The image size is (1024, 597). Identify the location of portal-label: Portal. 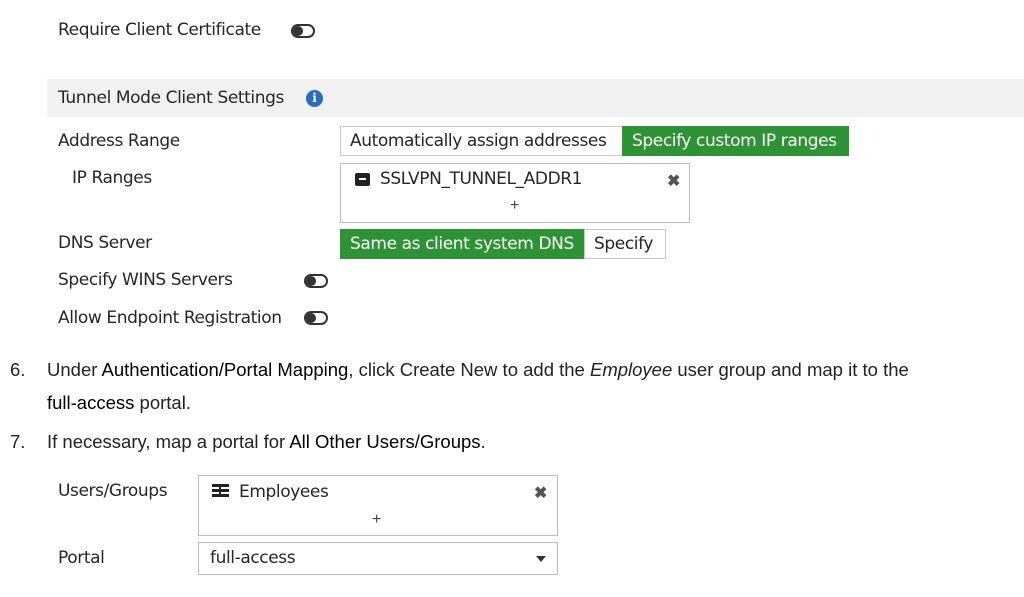
(81, 558).